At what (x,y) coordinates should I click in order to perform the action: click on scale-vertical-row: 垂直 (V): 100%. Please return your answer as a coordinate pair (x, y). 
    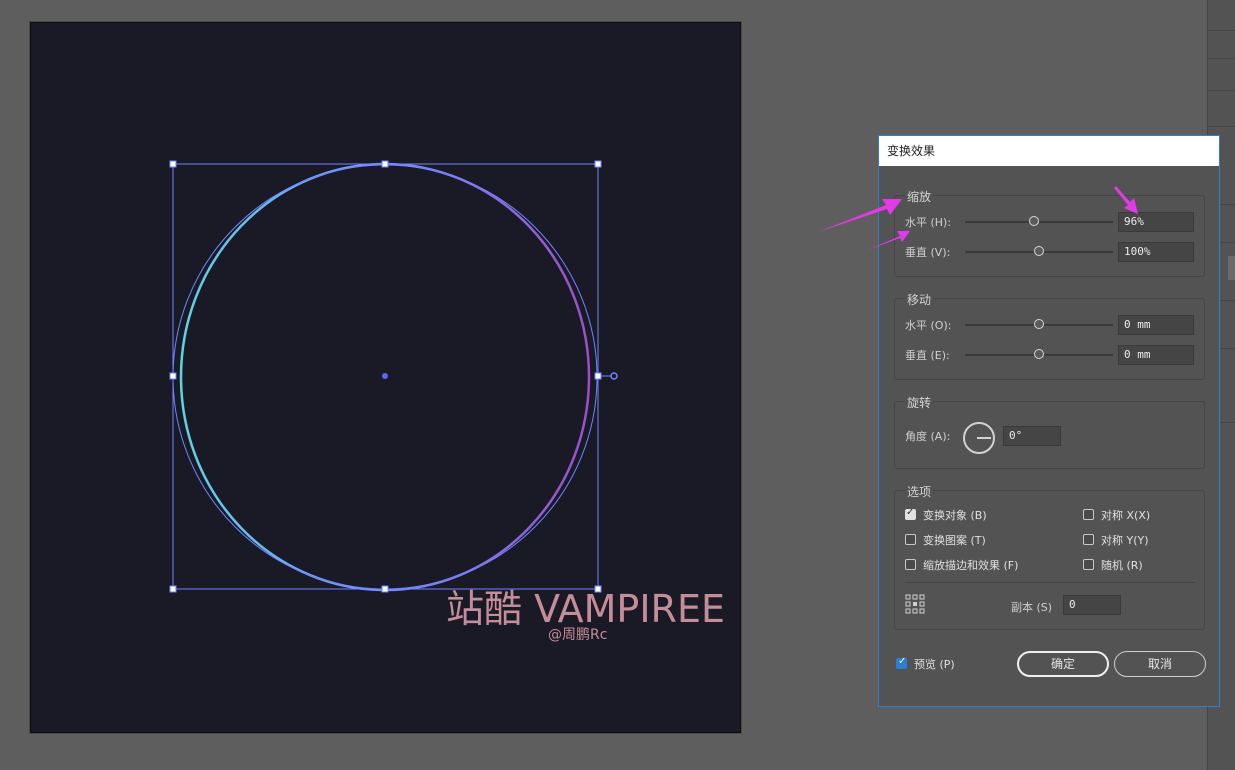
    Looking at the image, I should click on (1050, 252).